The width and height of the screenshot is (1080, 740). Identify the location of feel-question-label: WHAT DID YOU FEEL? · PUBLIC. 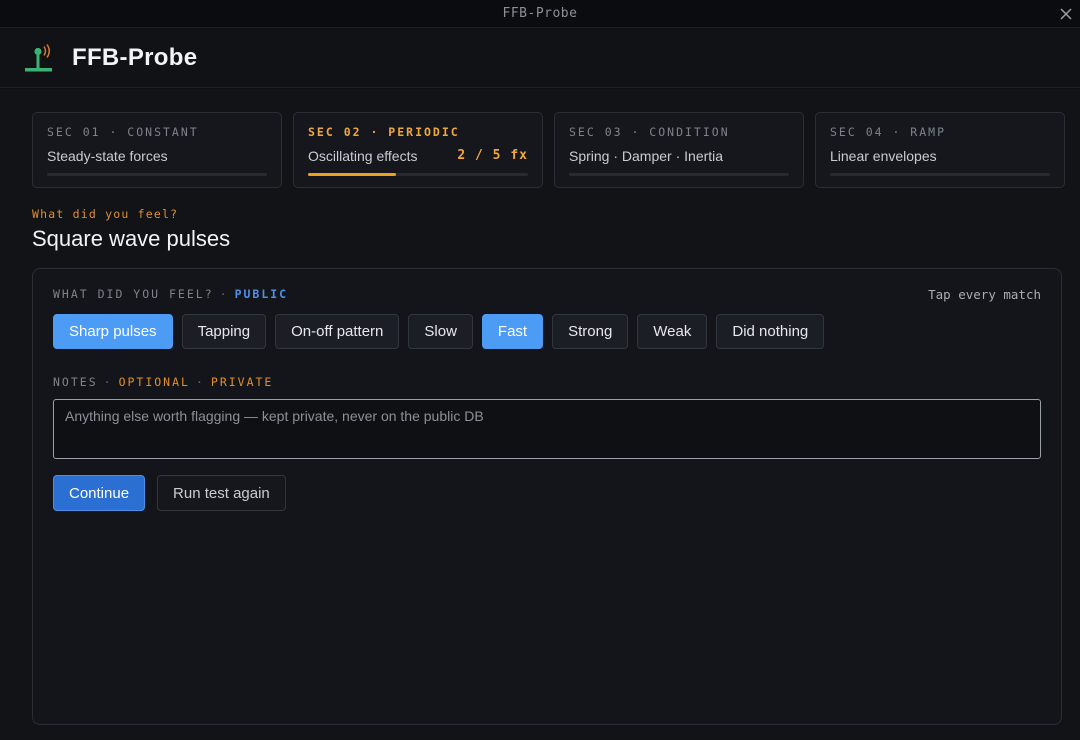
(170, 294).